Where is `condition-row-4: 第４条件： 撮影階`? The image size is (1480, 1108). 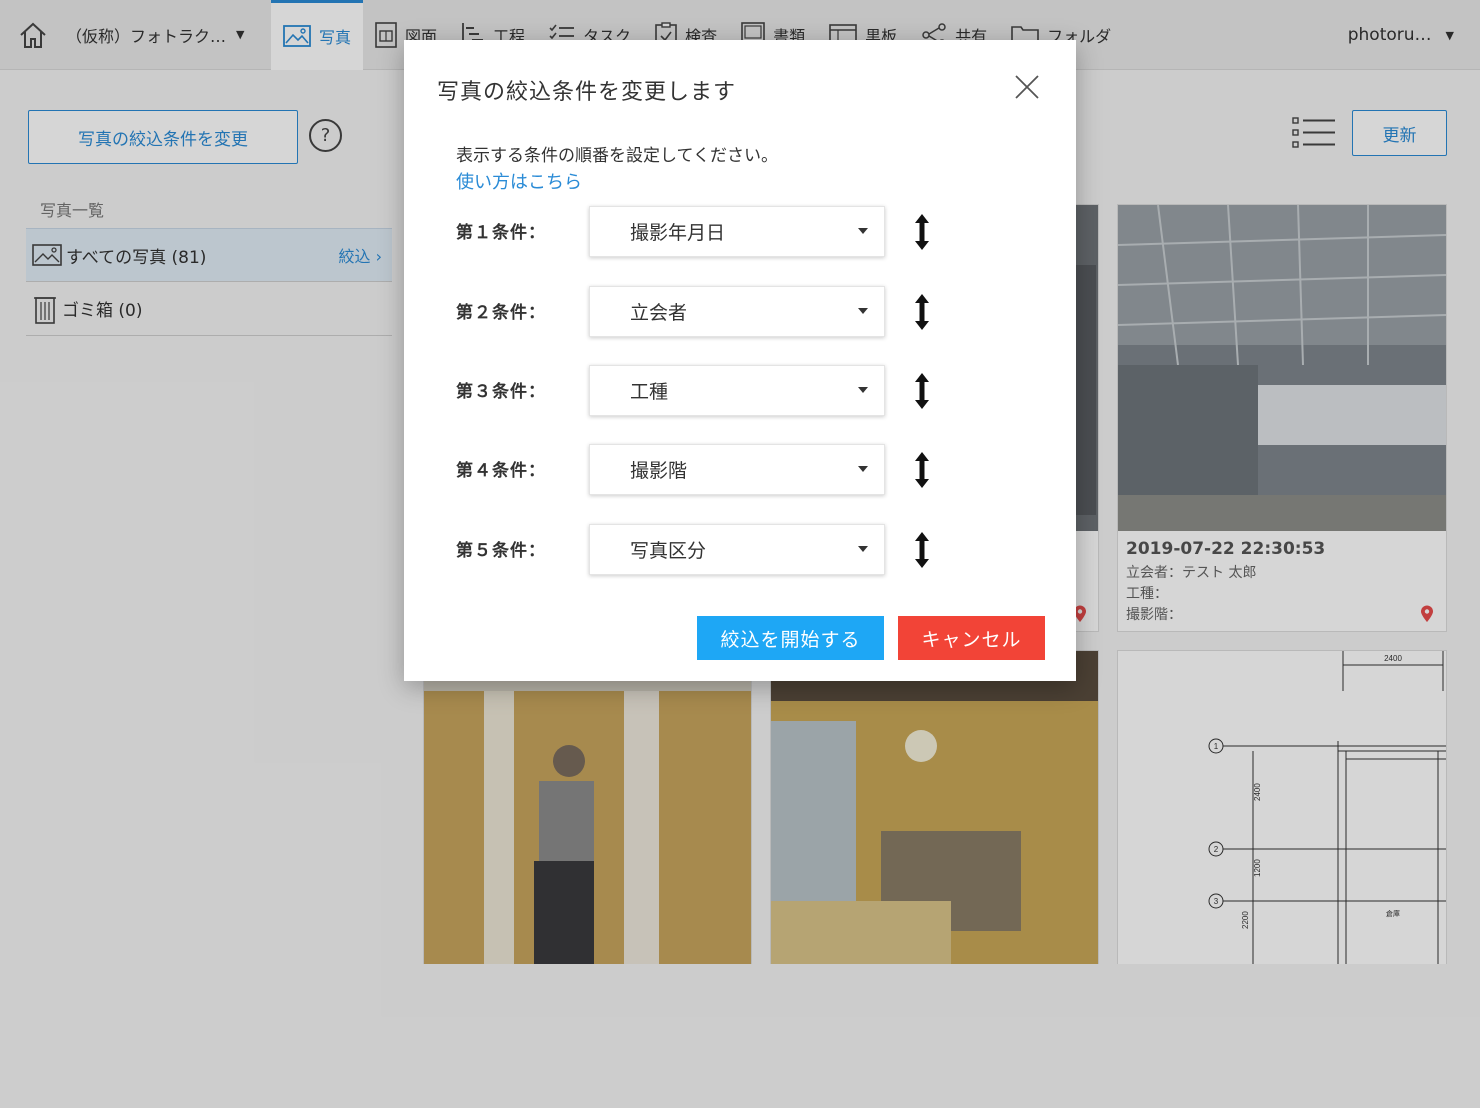 condition-row-4: 第４条件： 撮影階 is located at coordinates (716, 470).